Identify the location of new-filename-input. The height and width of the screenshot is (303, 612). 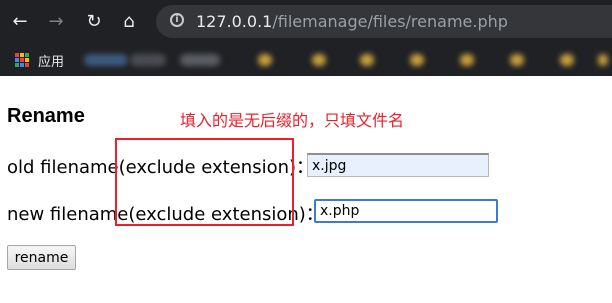
(406, 211).